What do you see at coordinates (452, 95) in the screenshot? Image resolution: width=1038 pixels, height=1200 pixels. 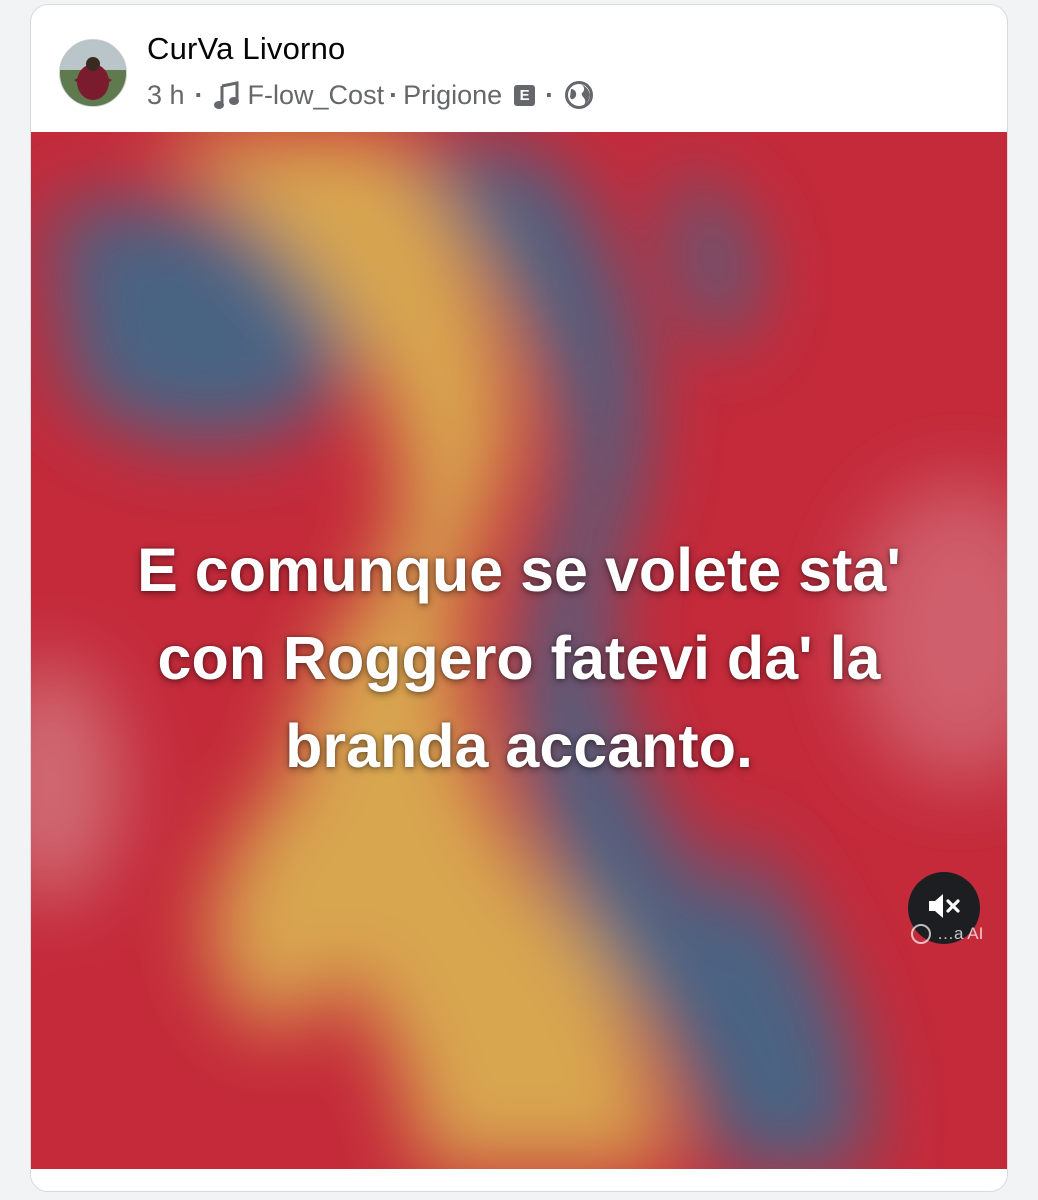 I see `song-title: Prigione` at bounding box center [452, 95].